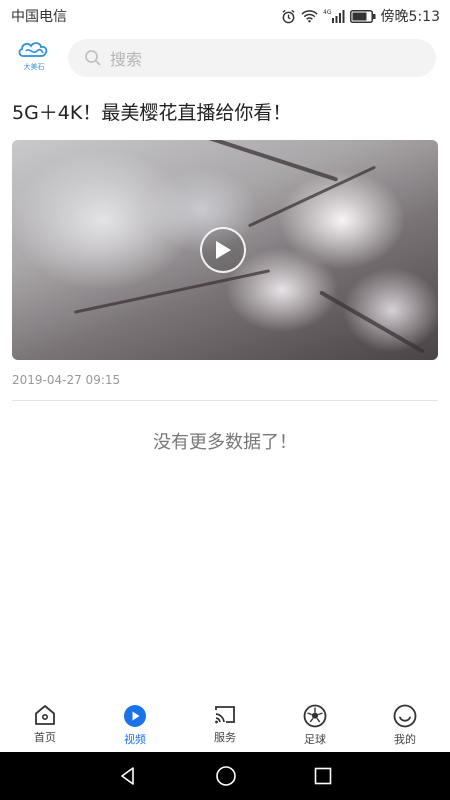  What do you see at coordinates (315, 716) in the screenshot?
I see `soccer-ball-icon` at bounding box center [315, 716].